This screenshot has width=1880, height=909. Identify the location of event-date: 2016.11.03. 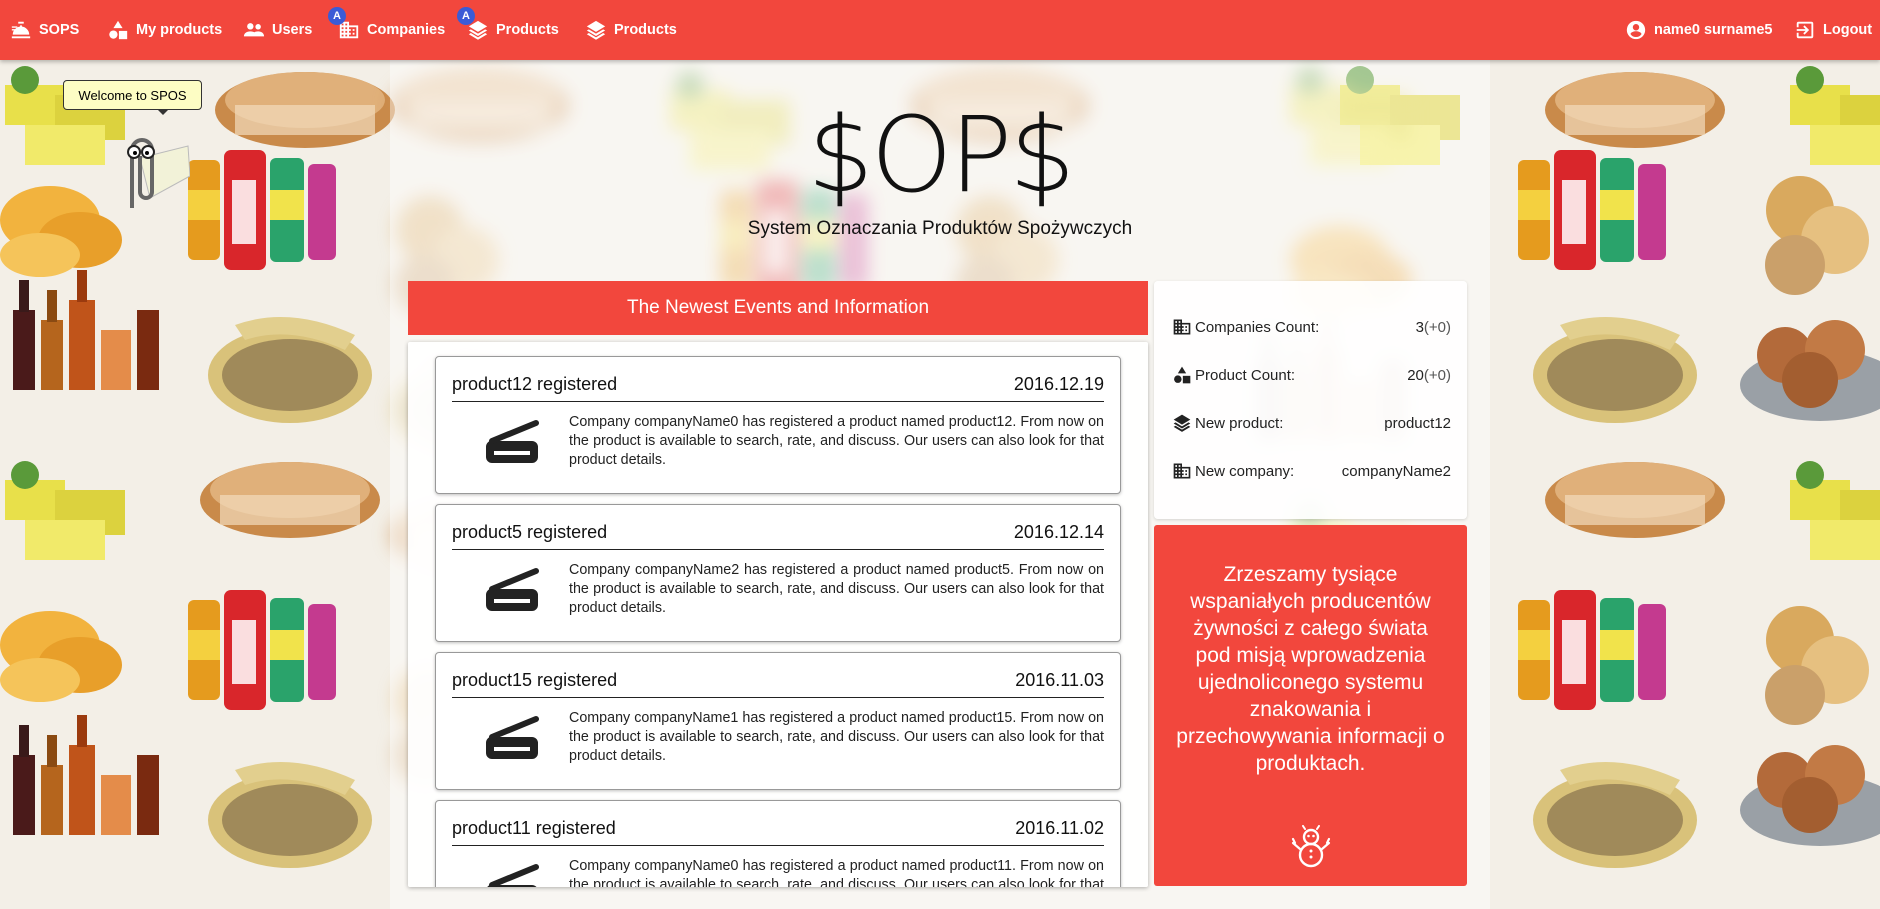
(1059, 680).